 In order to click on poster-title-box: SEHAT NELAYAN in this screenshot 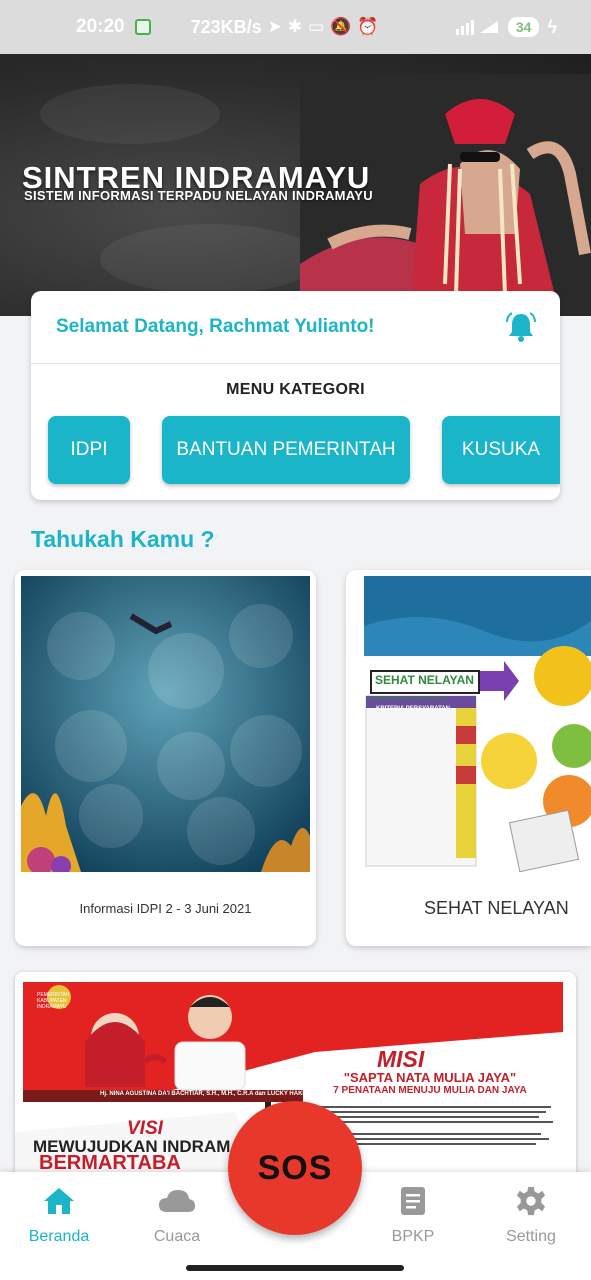, I will do `click(425, 682)`.